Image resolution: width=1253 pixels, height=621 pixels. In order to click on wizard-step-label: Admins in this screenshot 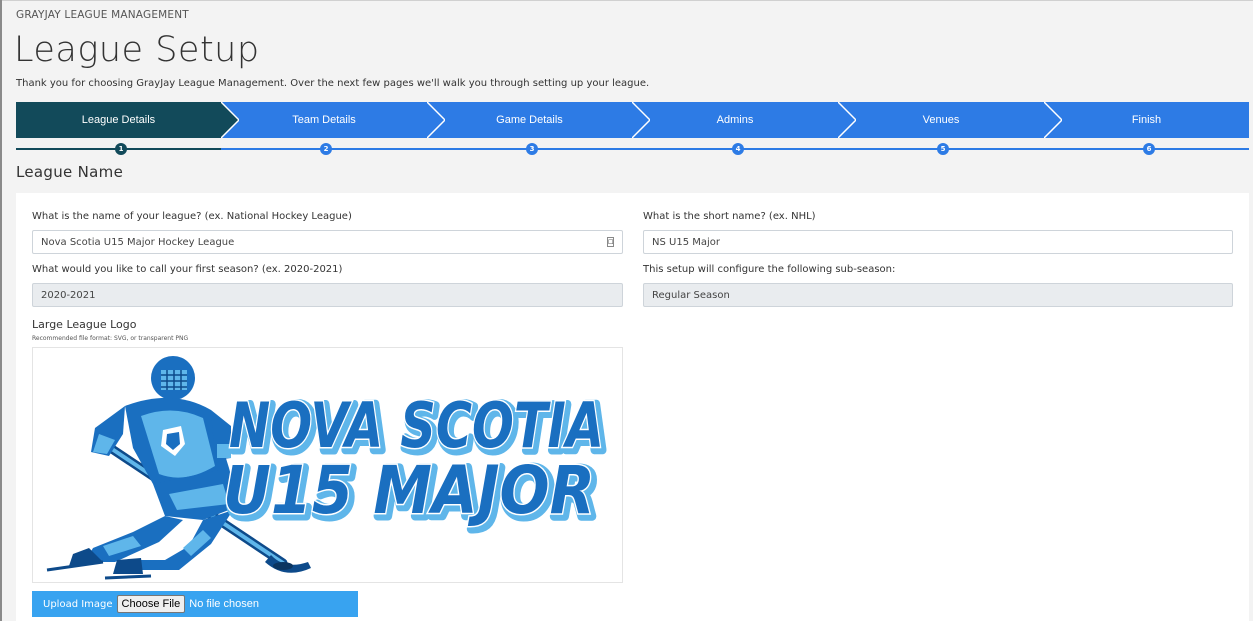, I will do `click(735, 120)`.